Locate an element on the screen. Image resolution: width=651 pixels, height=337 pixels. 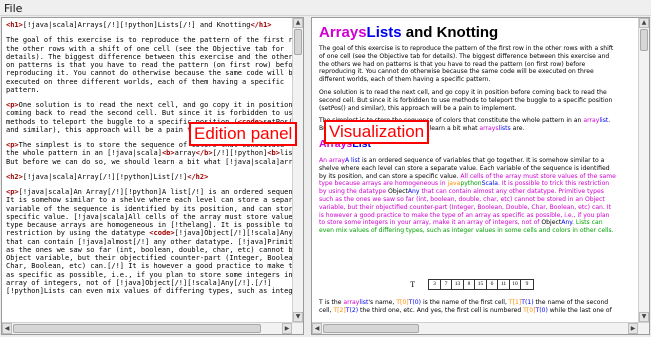
text-run: while the last one of is located at coordinates (579, 310).